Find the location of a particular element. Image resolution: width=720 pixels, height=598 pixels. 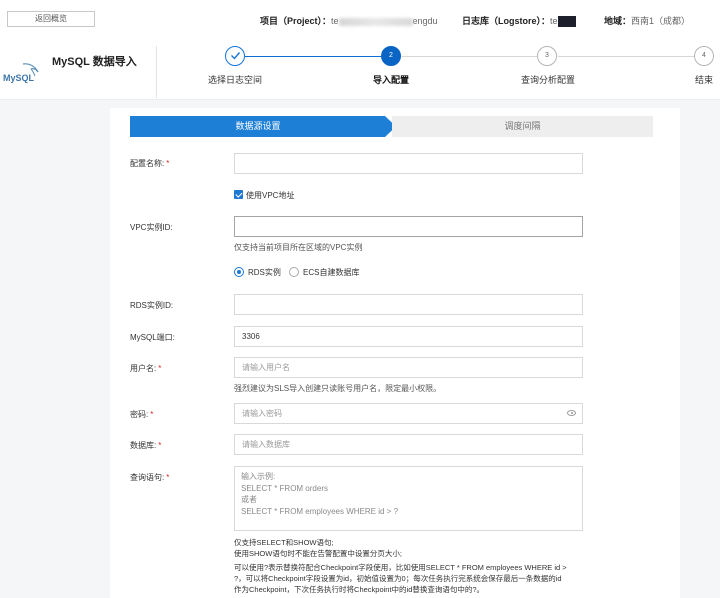

rds-id-input is located at coordinates (408, 304).